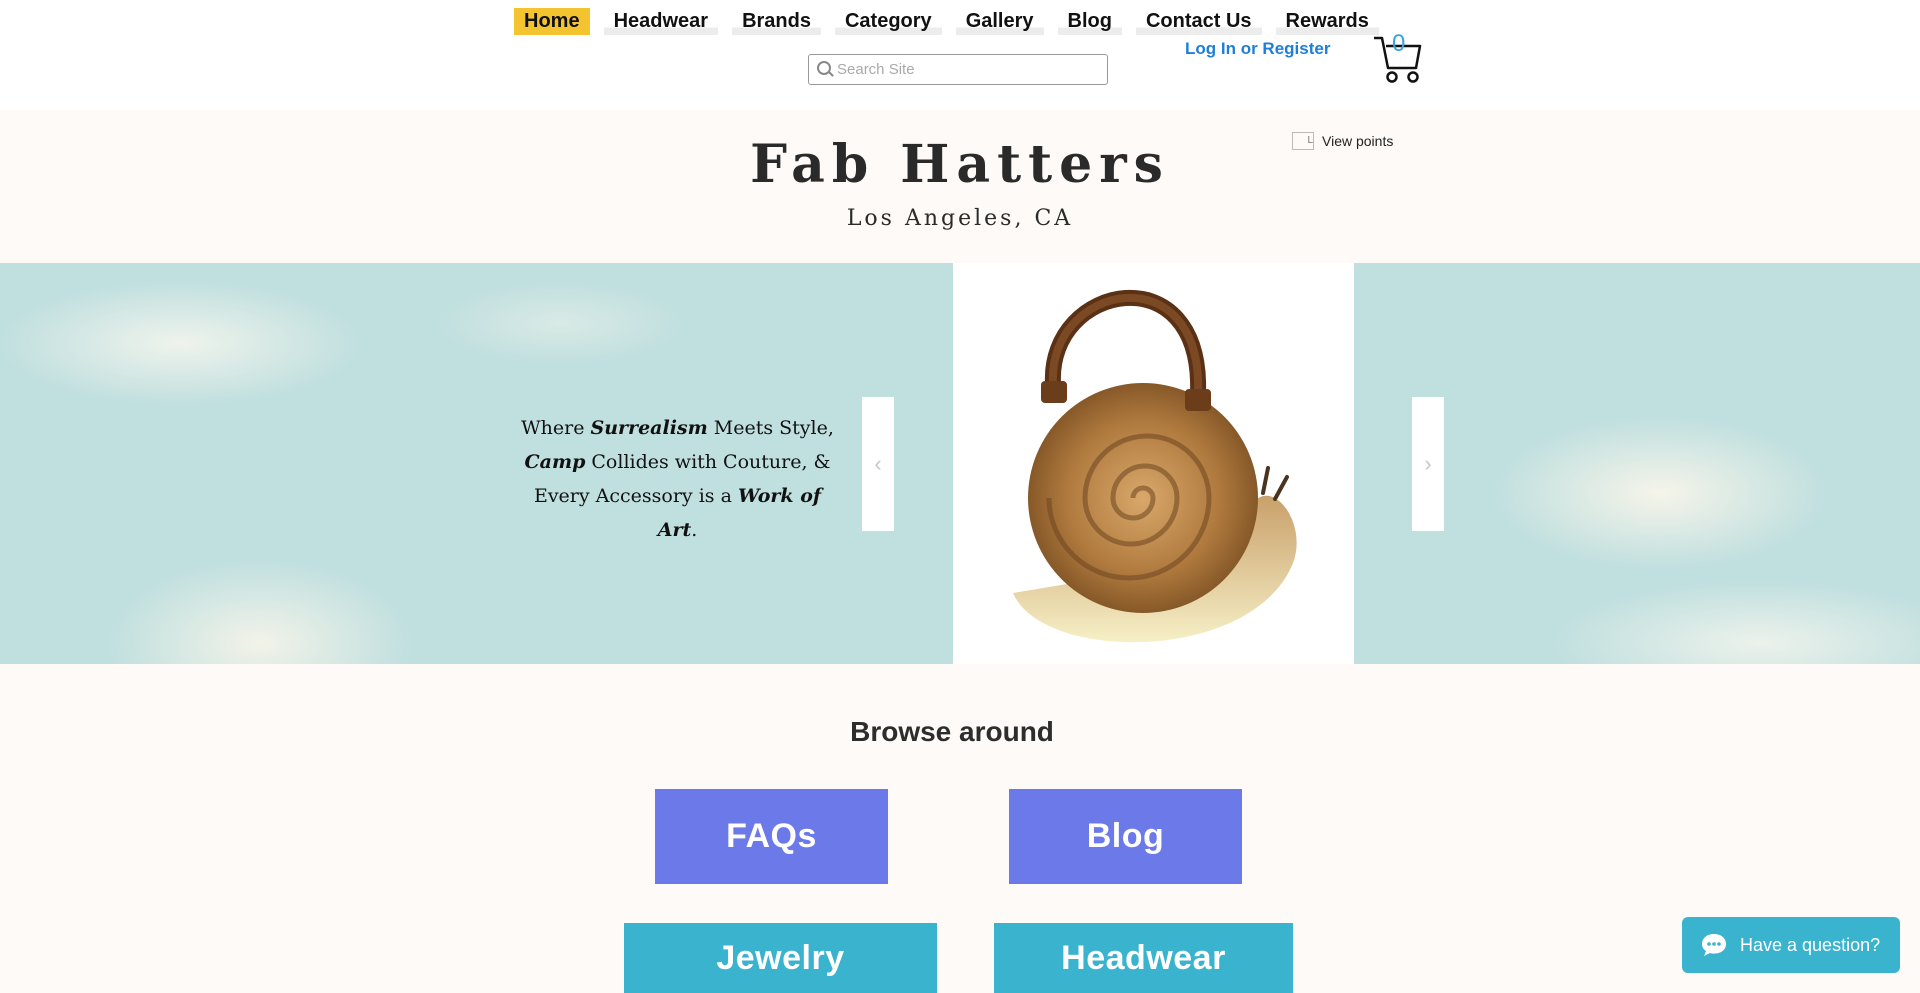  I want to click on nav-item-blog: Blog, so click(1089, 21).